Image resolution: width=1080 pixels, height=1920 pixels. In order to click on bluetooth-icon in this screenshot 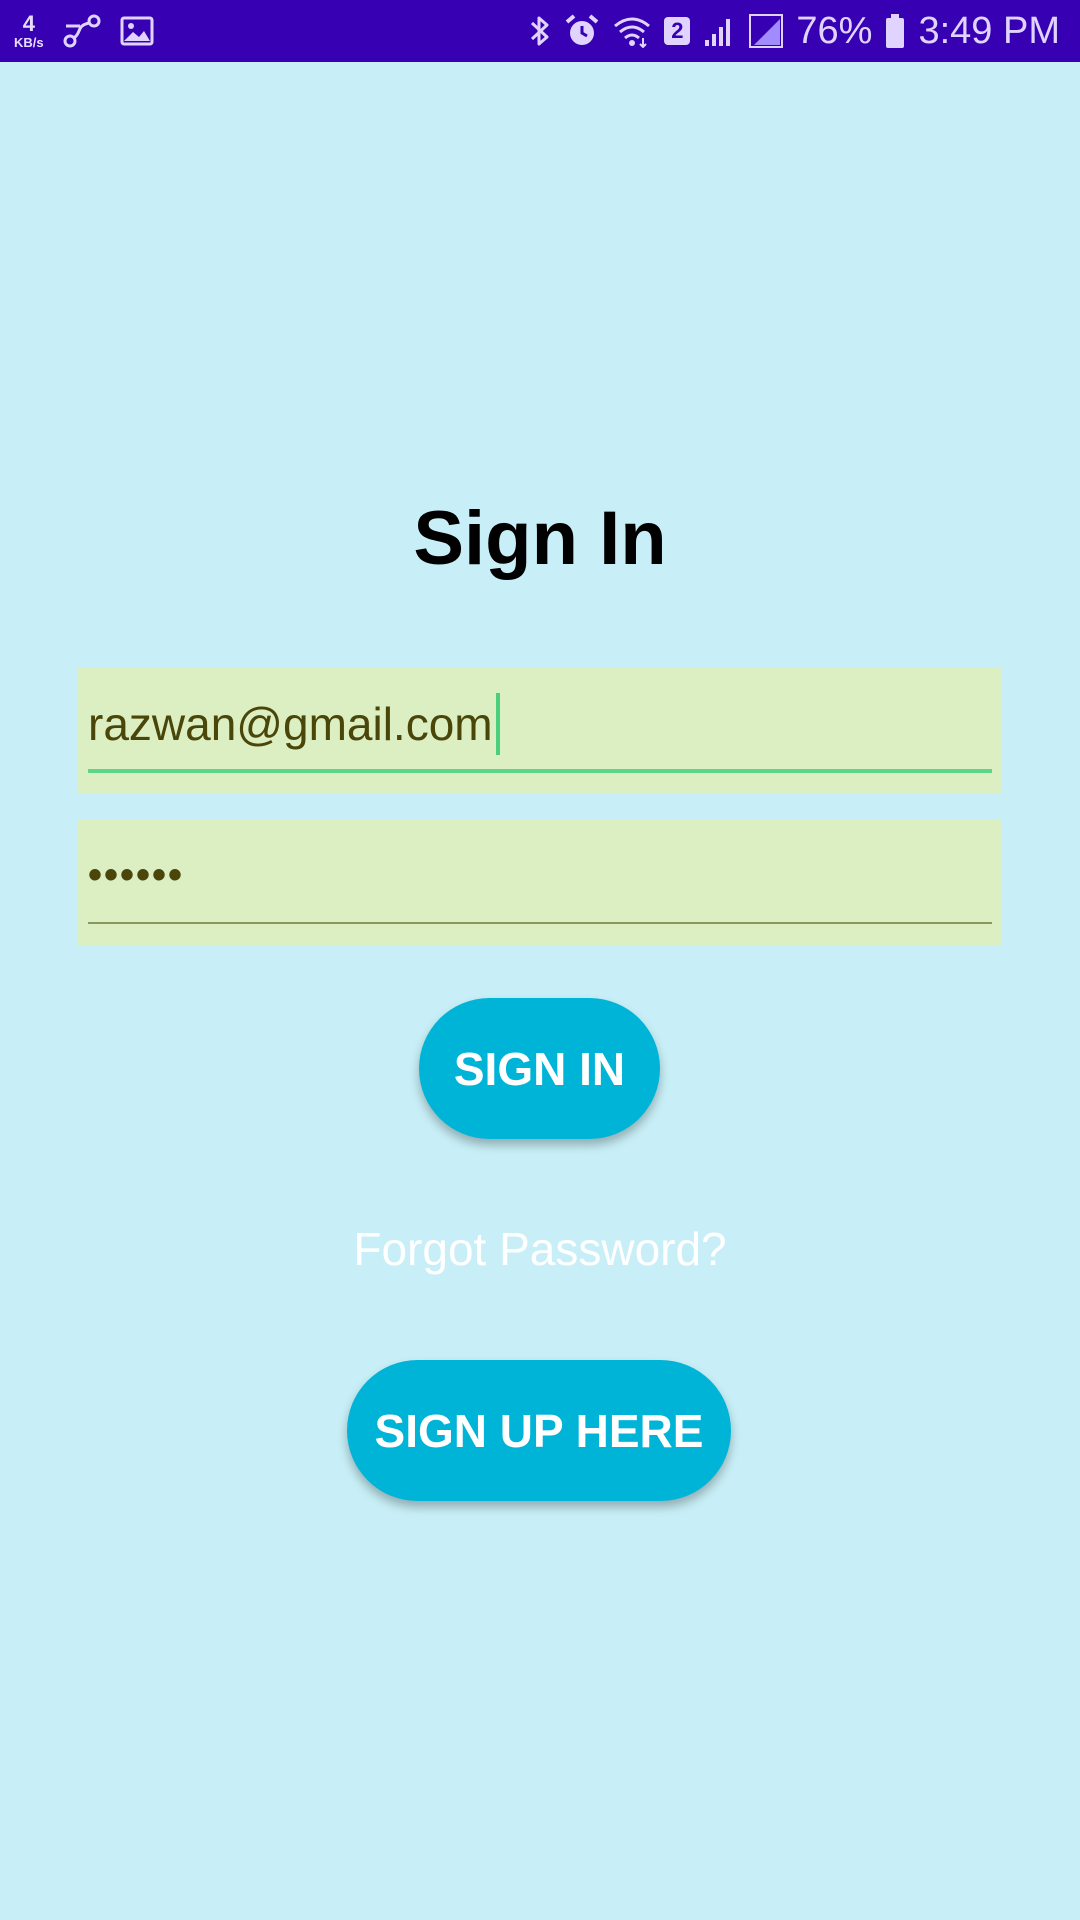, I will do `click(540, 31)`.